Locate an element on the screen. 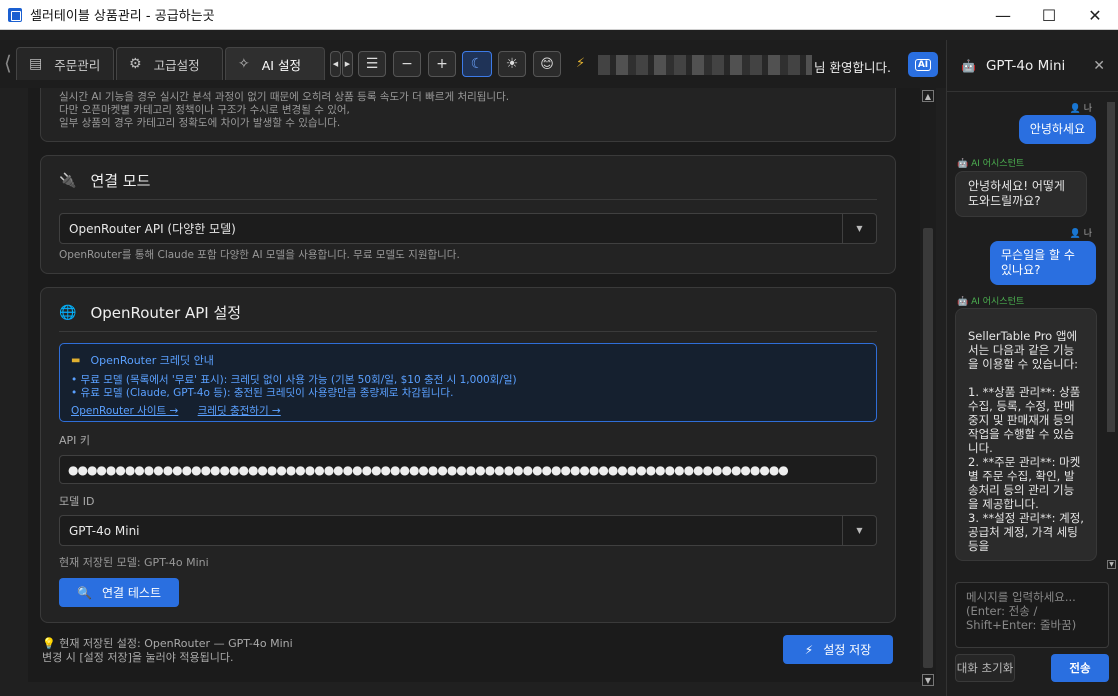 The height and width of the screenshot is (696, 1118). apply-notice: 변경 시 [설정 저장]을 눌러야 적용됩니다. is located at coordinates (138, 657).